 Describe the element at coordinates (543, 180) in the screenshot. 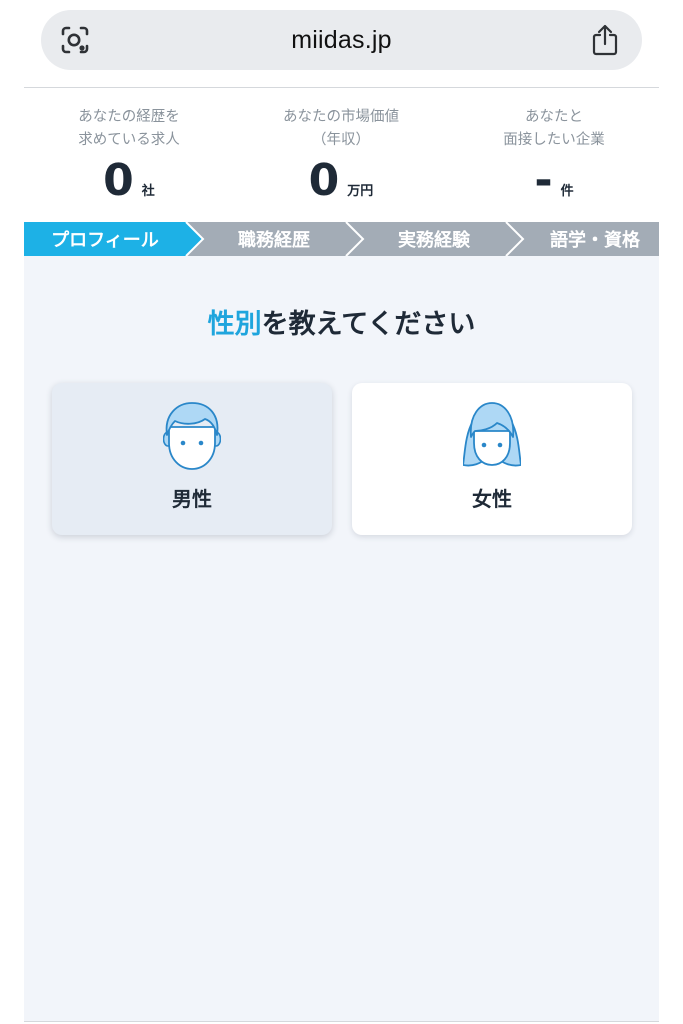

I see `stat-value: -` at that location.